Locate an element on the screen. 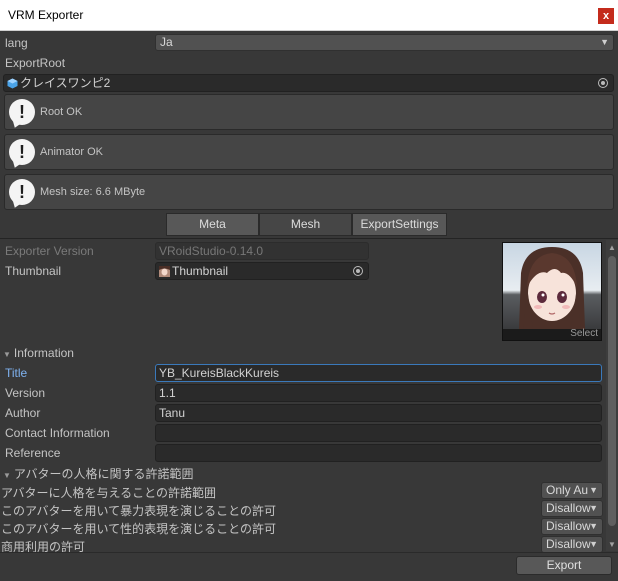 This screenshot has width=618, height=581. lang-value: Ja is located at coordinates (166, 42).